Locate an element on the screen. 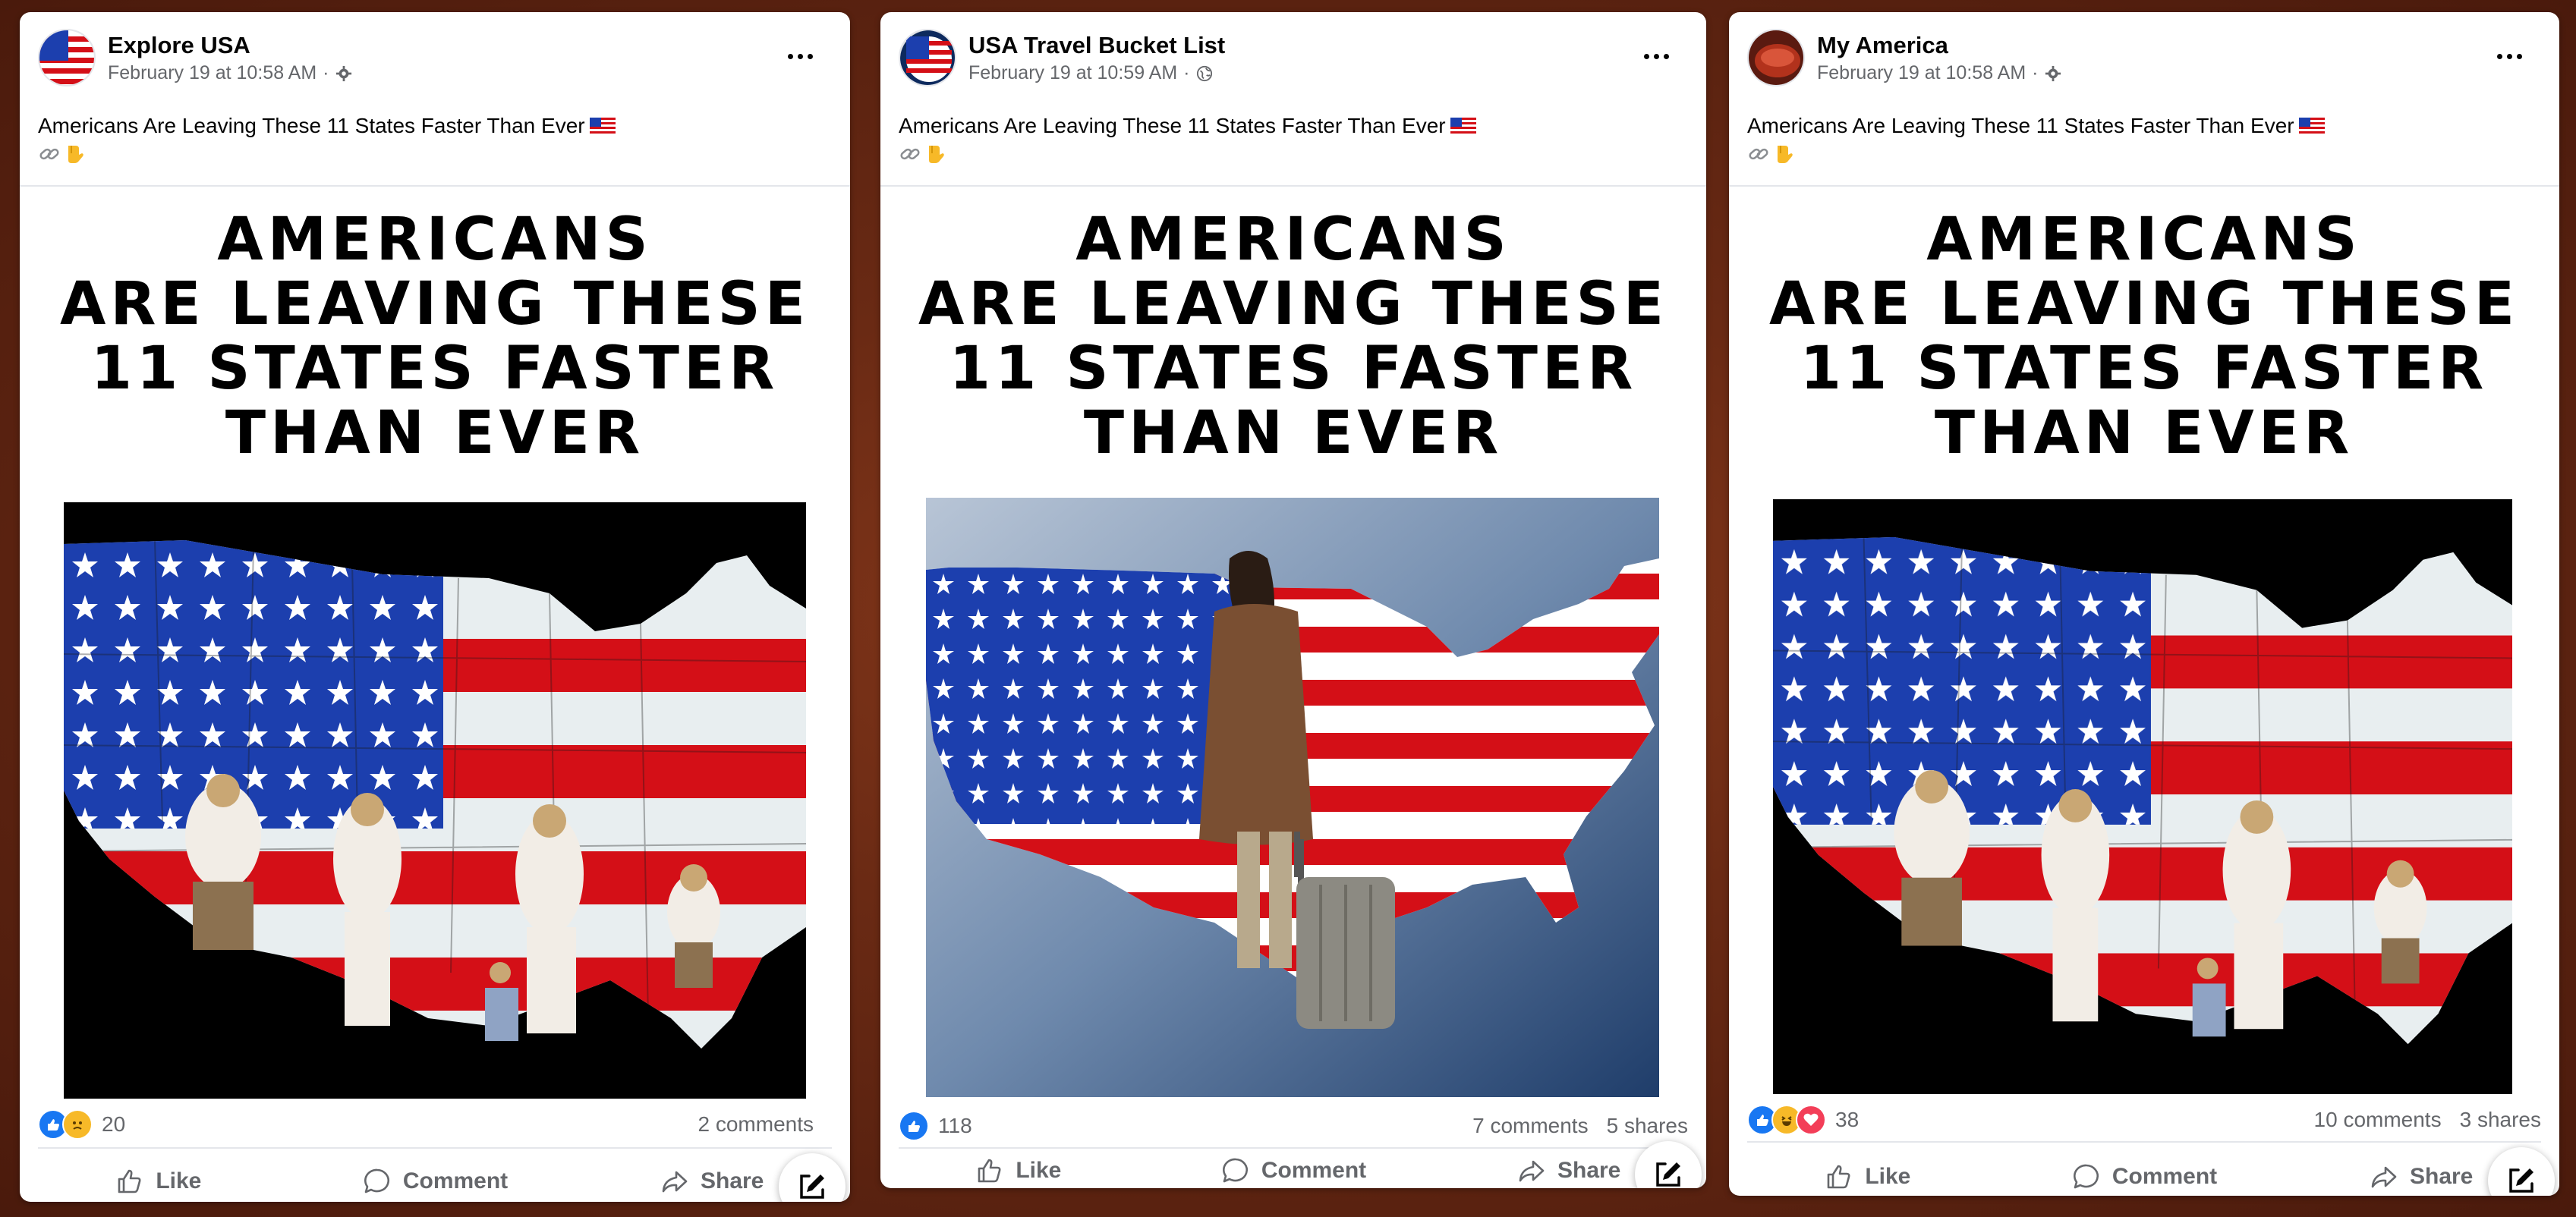 The width and height of the screenshot is (2576, 1217). post-image-traveler-map is located at coordinates (1292, 797).